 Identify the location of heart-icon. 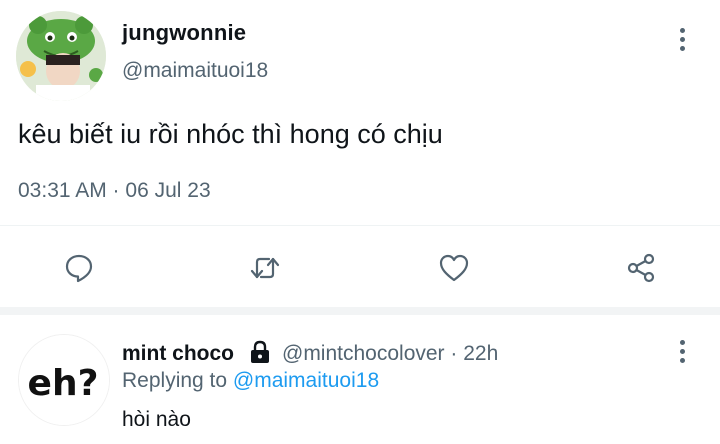
(454, 268).